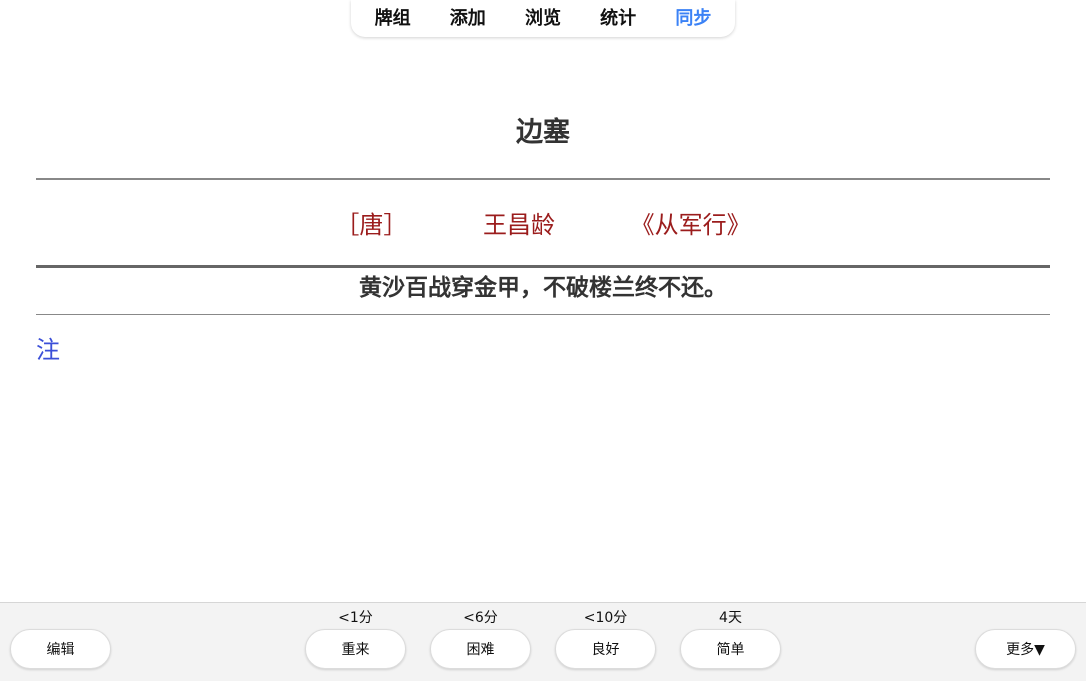 The height and width of the screenshot is (681, 1086). What do you see at coordinates (690, 225) in the screenshot?
I see `work-title: 《从军行》` at bounding box center [690, 225].